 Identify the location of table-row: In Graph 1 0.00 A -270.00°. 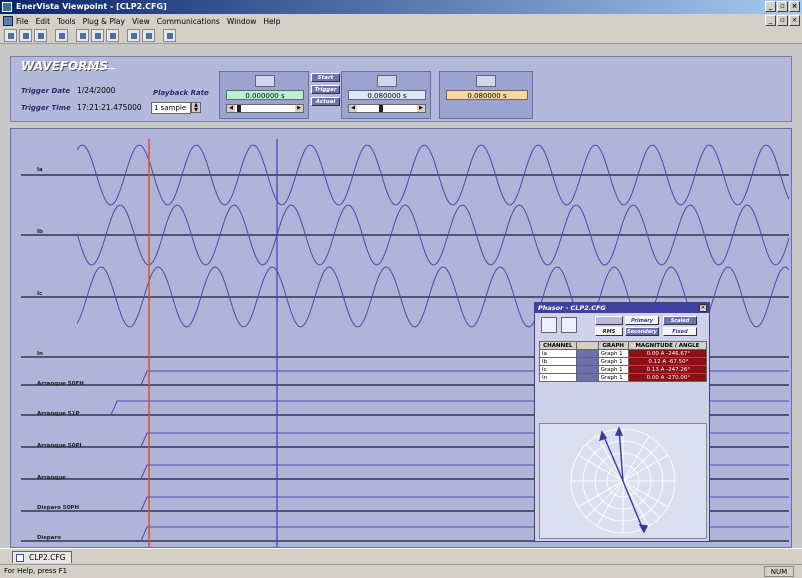
(623, 377).